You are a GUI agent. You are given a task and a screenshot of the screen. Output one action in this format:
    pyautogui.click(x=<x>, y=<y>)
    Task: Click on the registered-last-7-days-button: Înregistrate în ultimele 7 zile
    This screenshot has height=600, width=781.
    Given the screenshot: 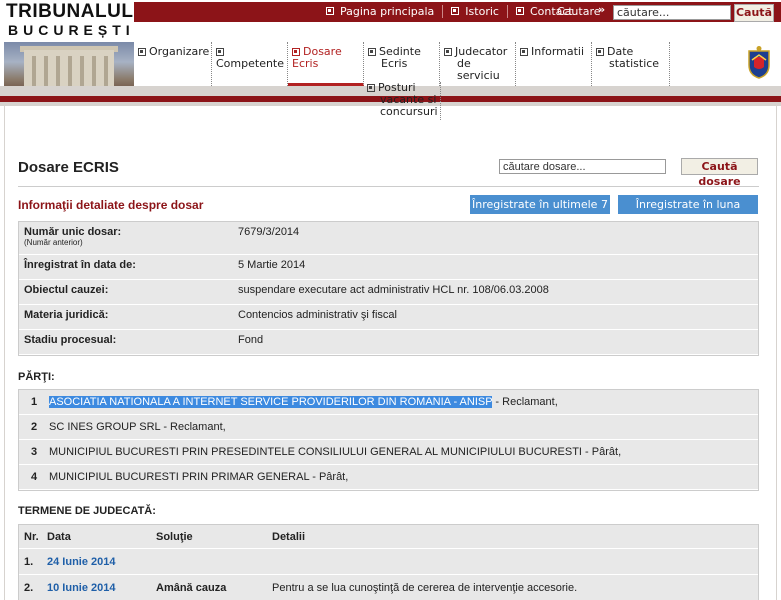 What is the action you would take?
    pyautogui.click(x=540, y=212)
    